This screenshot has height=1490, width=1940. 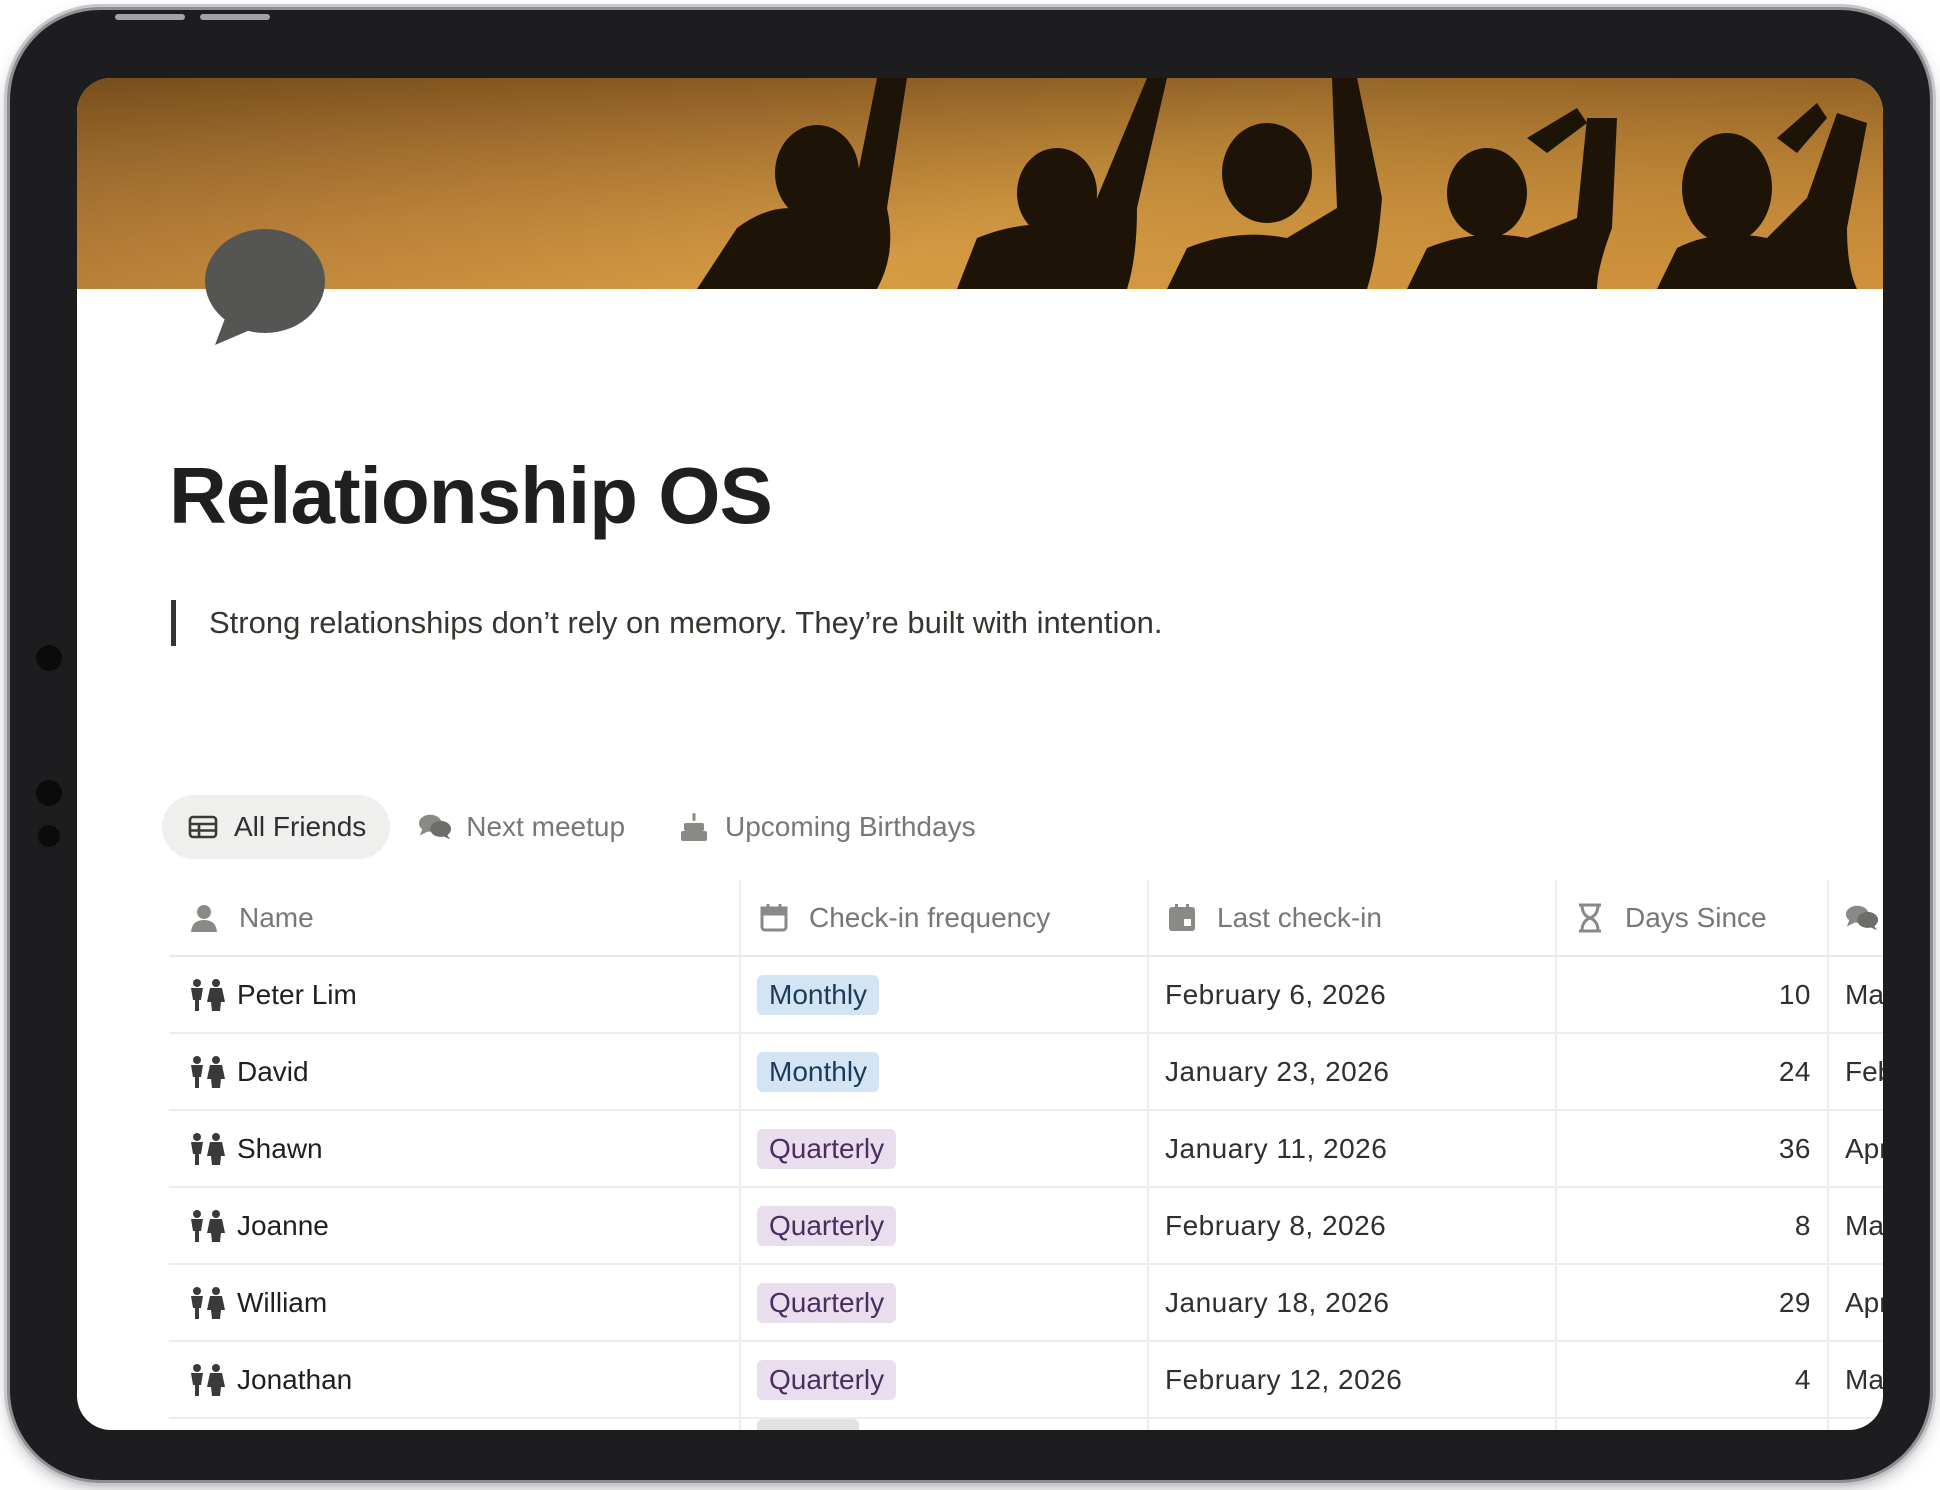 I want to click on cover-image, so click(x=980, y=183).